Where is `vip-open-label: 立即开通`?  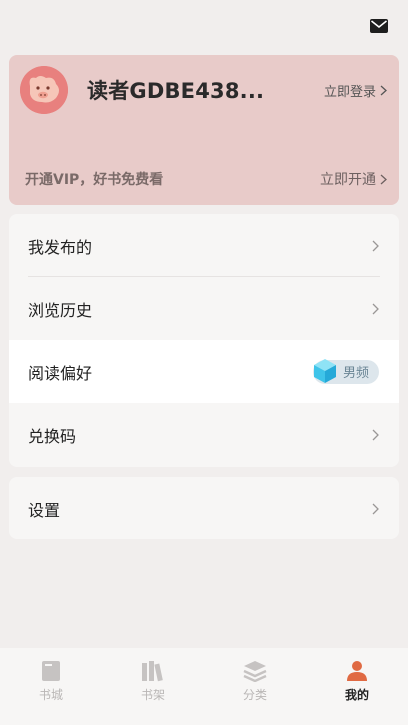 vip-open-label: 立即开通 is located at coordinates (348, 180).